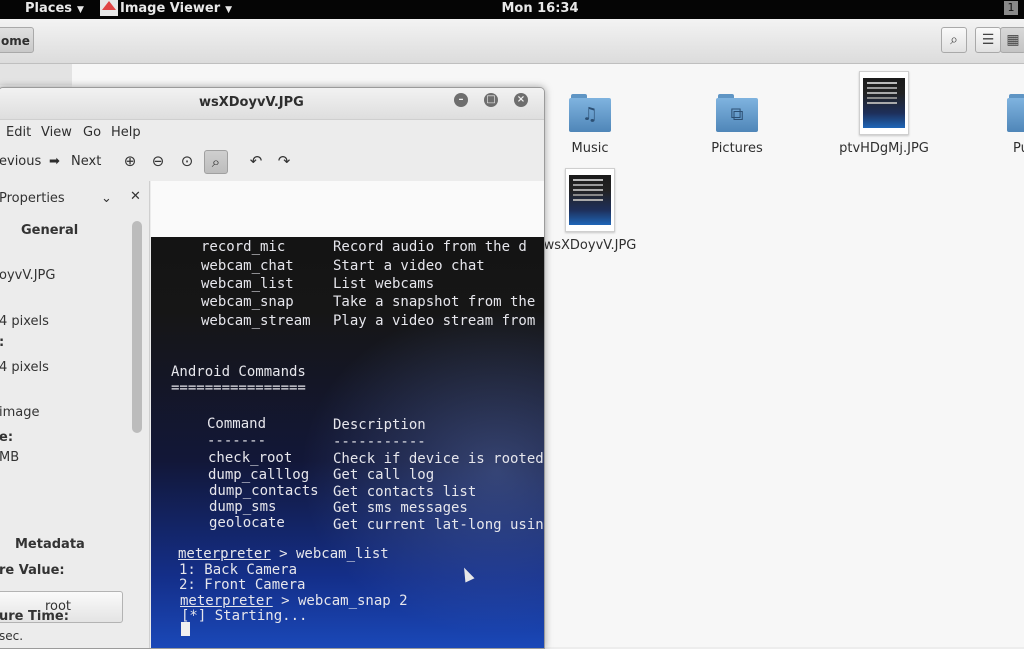 The width and height of the screenshot is (1024, 649). What do you see at coordinates (251, 102) in the screenshot?
I see `window-title: wsXDoyvV.JPG` at bounding box center [251, 102].